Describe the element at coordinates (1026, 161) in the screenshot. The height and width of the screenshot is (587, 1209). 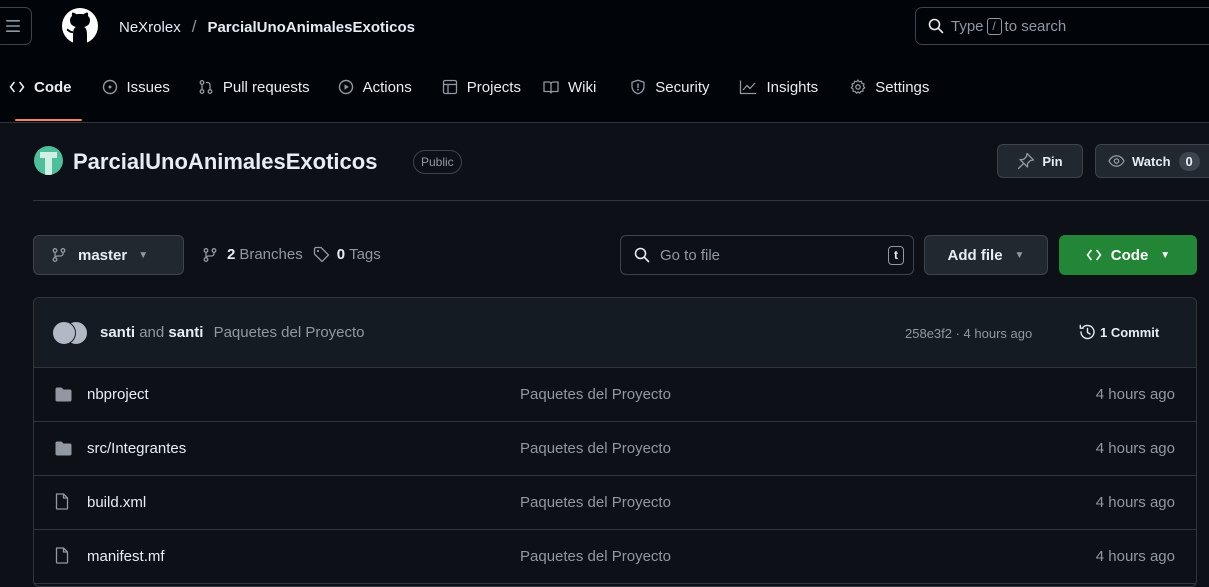
I see `pin-icon` at that location.